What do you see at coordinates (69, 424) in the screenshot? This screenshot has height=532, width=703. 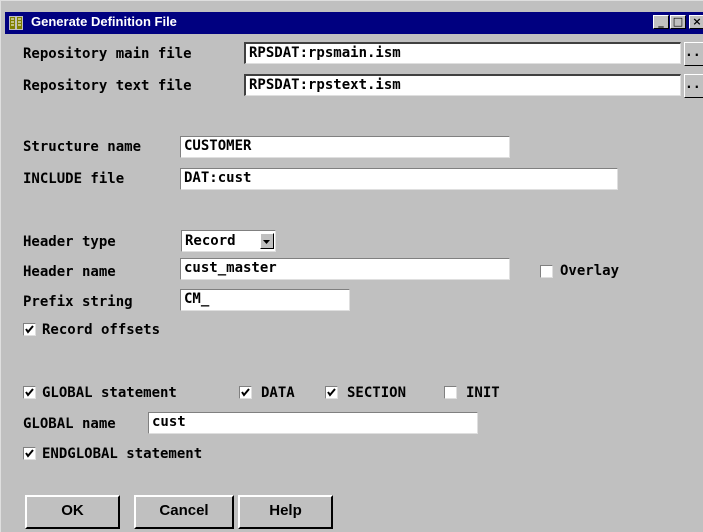 I see `global-name-label: GLOBAL name` at bounding box center [69, 424].